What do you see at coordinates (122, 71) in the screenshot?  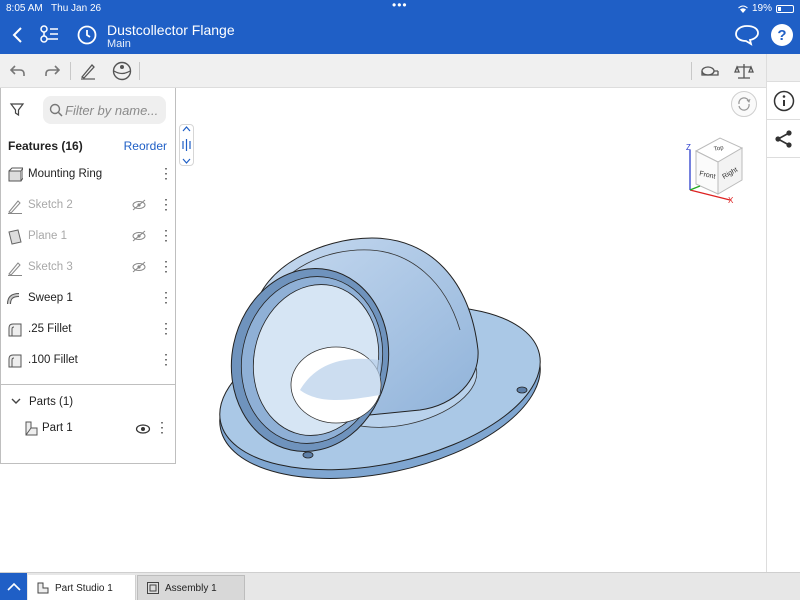 I see `feature-tools-icon` at bounding box center [122, 71].